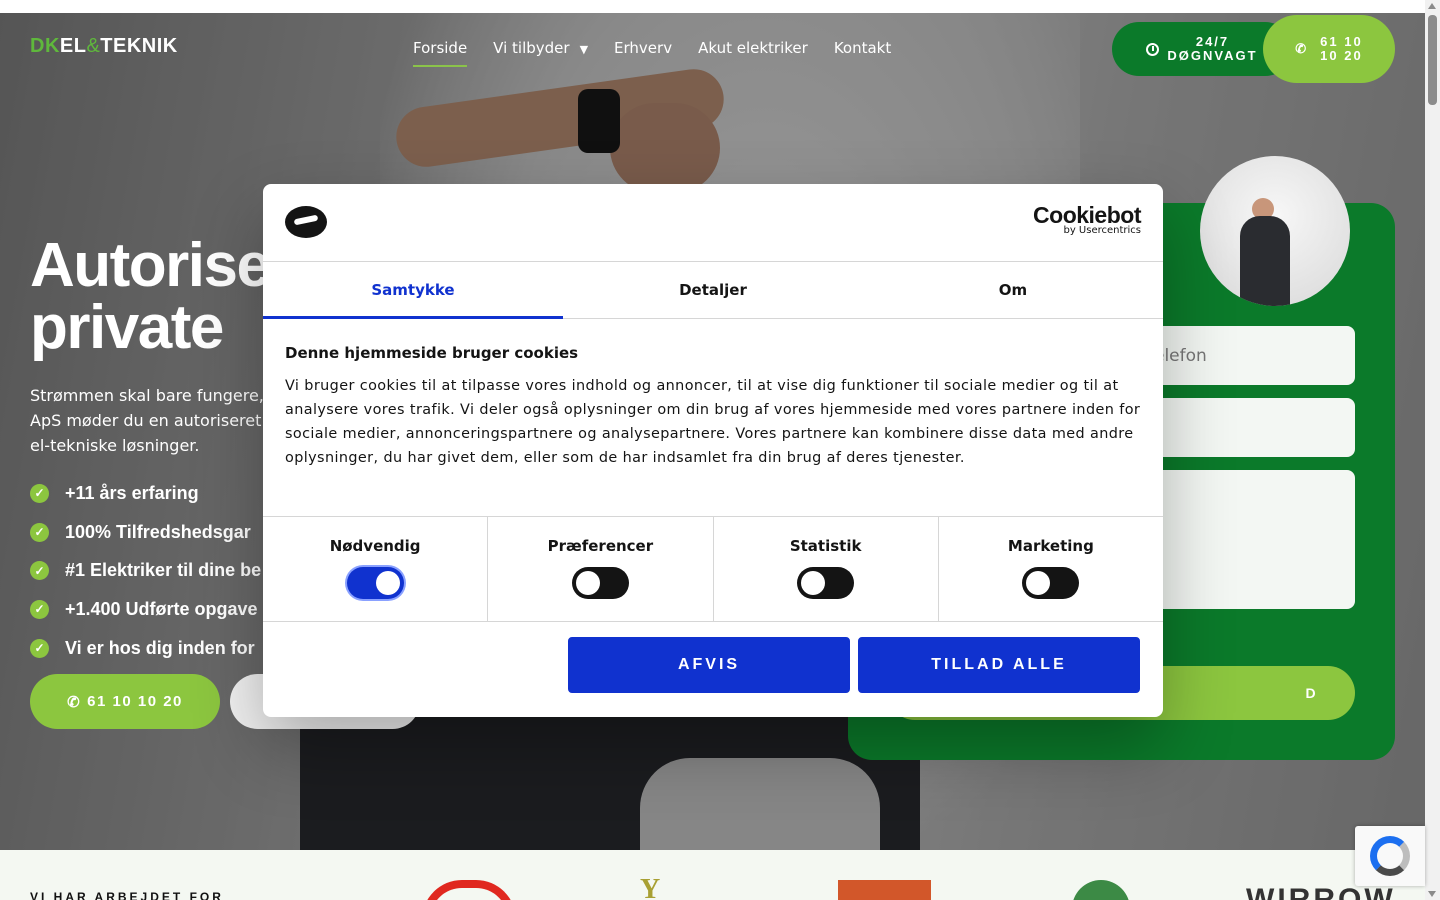 This screenshot has height=900, width=1440. I want to click on form-avatar-image, so click(1275, 231).